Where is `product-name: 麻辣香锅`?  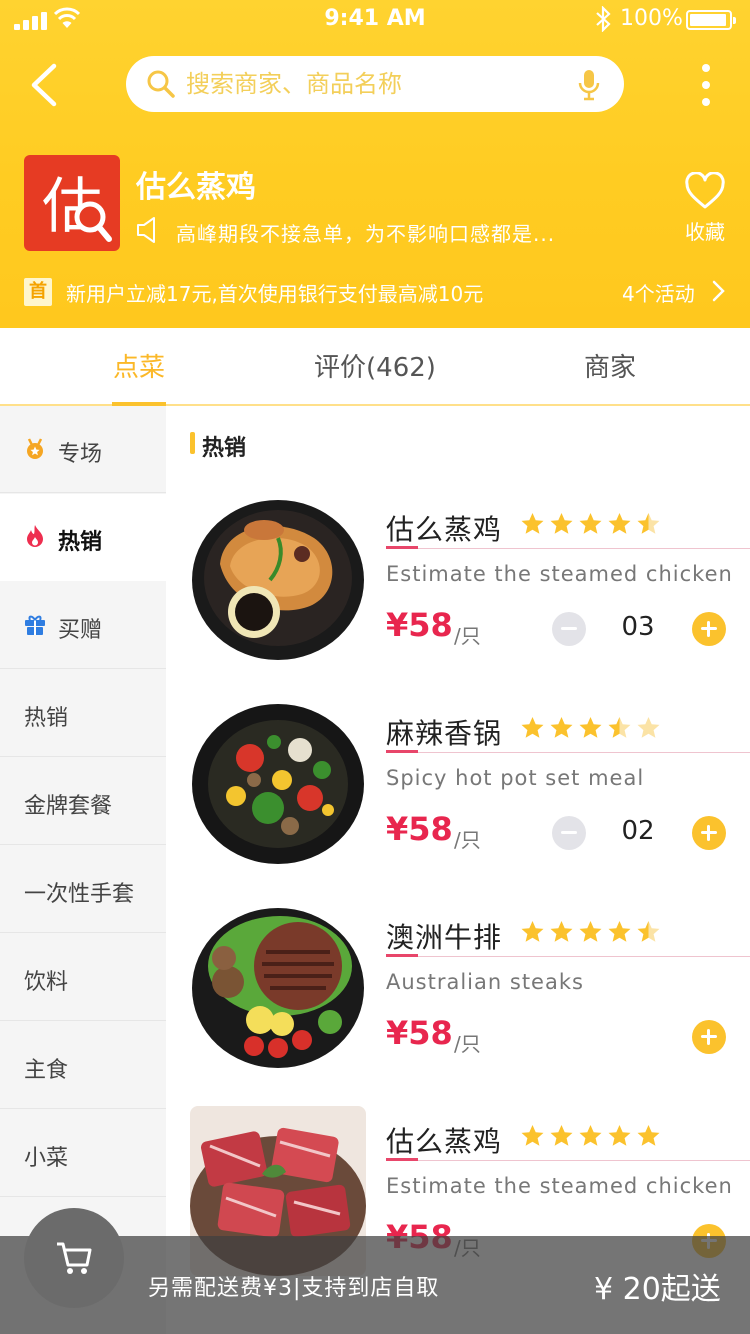
product-name: 麻辣香锅 is located at coordinates (444, 733).